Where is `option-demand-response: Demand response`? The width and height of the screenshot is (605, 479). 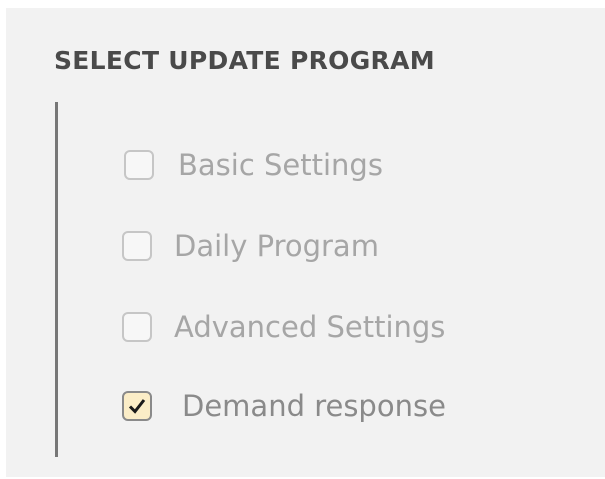 option-demand-response: Demand response is located at coordinates (284, 406).